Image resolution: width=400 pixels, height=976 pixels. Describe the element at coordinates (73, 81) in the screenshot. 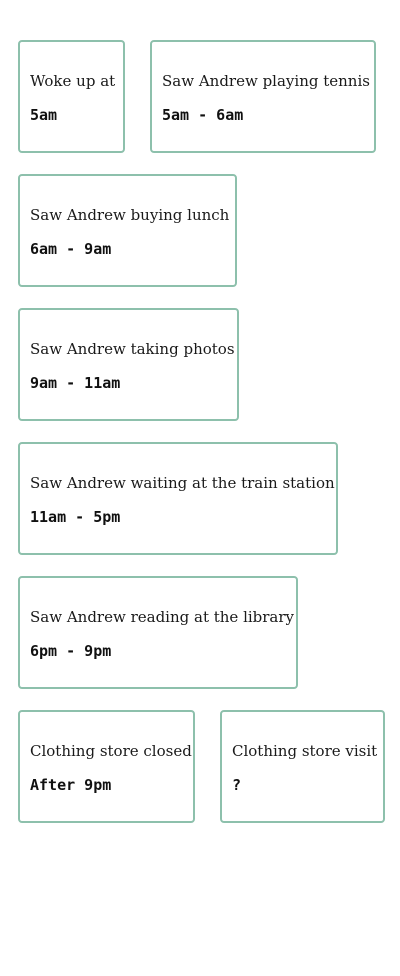

I see `clue-label: Woke up at` at that location.